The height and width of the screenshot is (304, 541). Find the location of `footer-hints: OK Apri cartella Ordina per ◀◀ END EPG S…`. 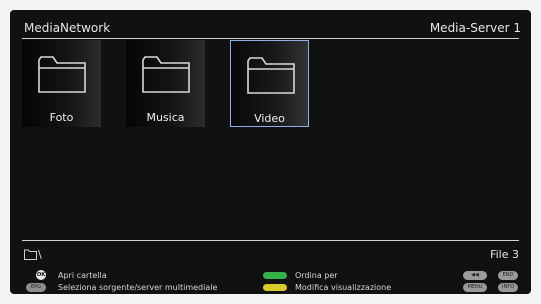

footer-hints: OK Apri cartella Ordina per ◀◀ END EPG S… is located at coordinates (270, 280).